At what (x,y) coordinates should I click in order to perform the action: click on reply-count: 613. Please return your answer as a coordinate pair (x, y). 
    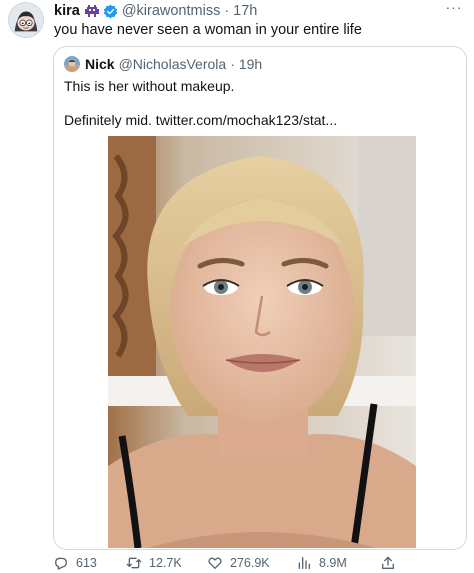
    Looking at the image, I should click on (86, 563).